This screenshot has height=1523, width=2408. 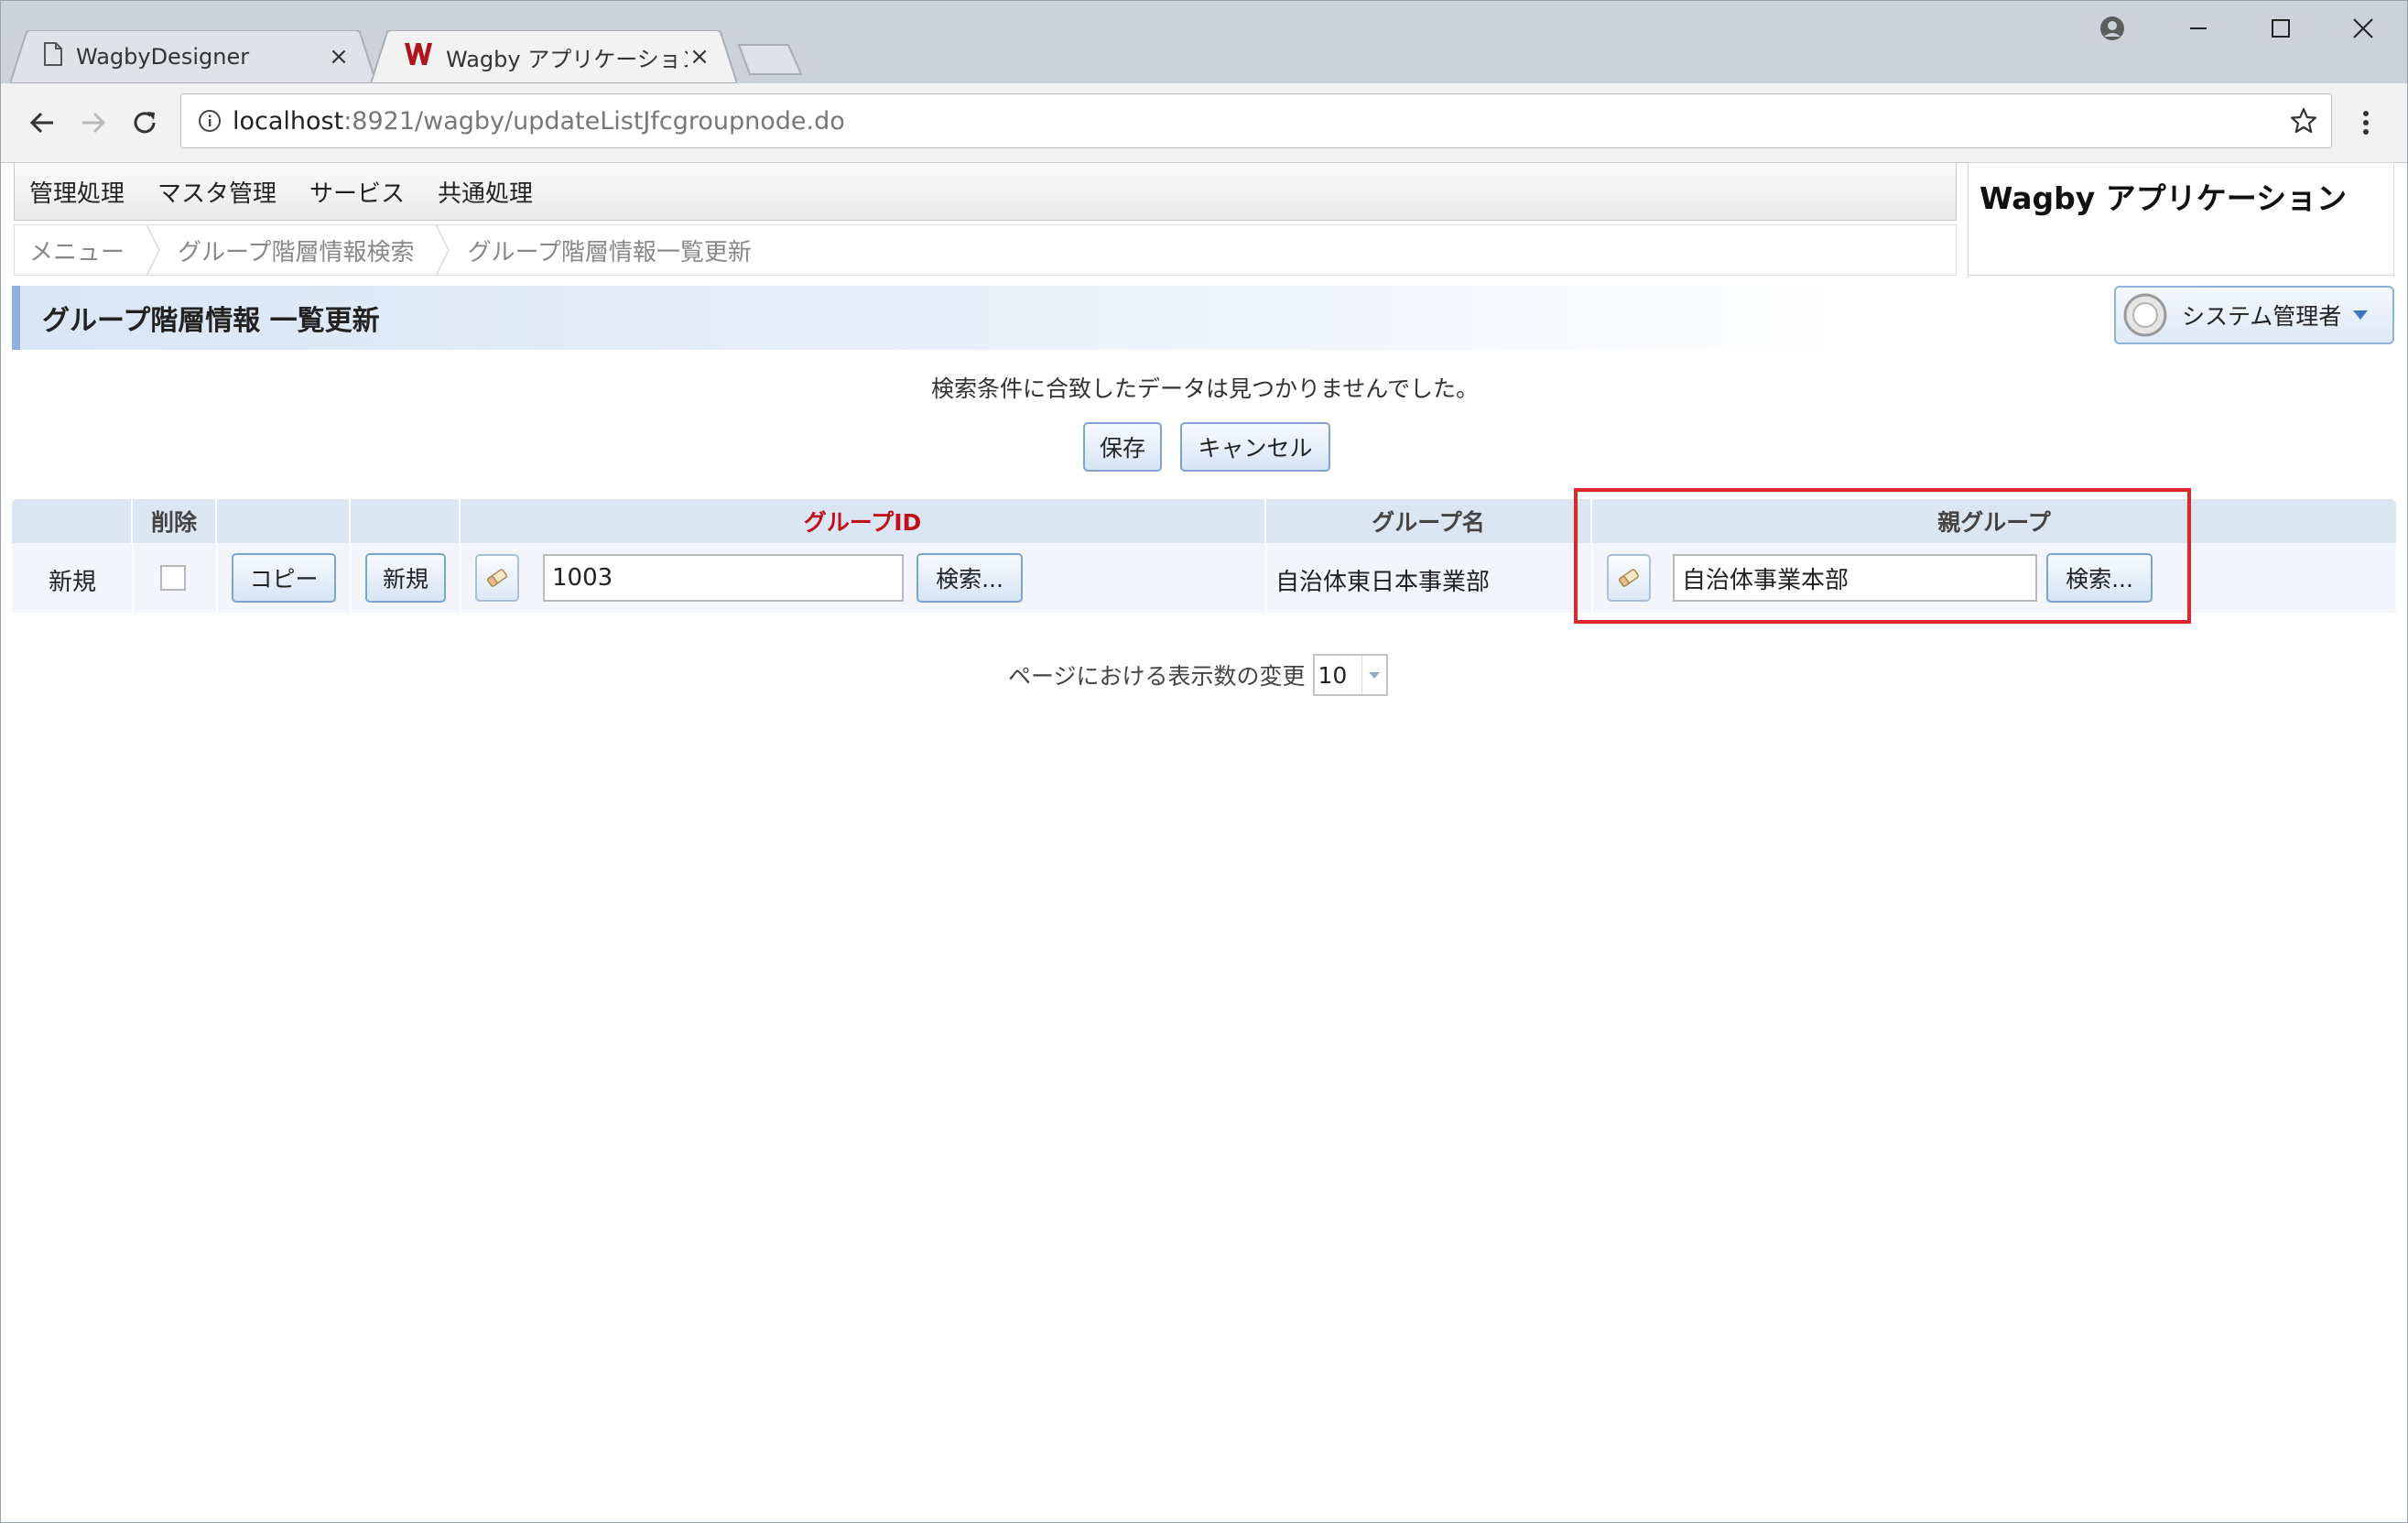 What do you see at coordinates (173, 578) in the screenshot?
I see `delete-checkbox` at bounding box center [173, 578].